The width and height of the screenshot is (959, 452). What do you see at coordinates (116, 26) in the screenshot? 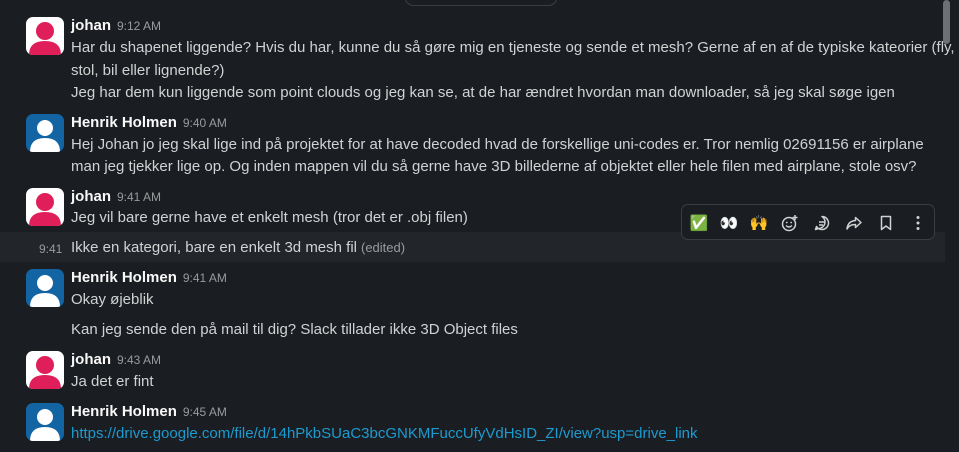
I see `author-name: johan 9:12 AM` at bounding box center [116, 26].